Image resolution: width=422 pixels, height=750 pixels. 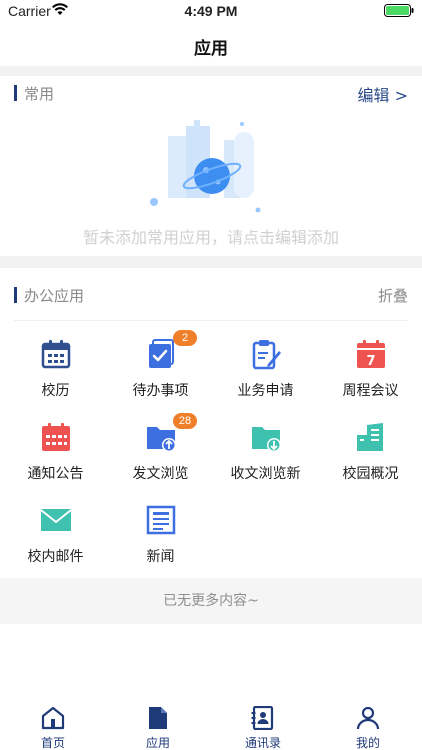 What do you see at coordinates (265, 391) in the screenshot?
I see `app-label: 业务申请` at bounding box center [265, 391].